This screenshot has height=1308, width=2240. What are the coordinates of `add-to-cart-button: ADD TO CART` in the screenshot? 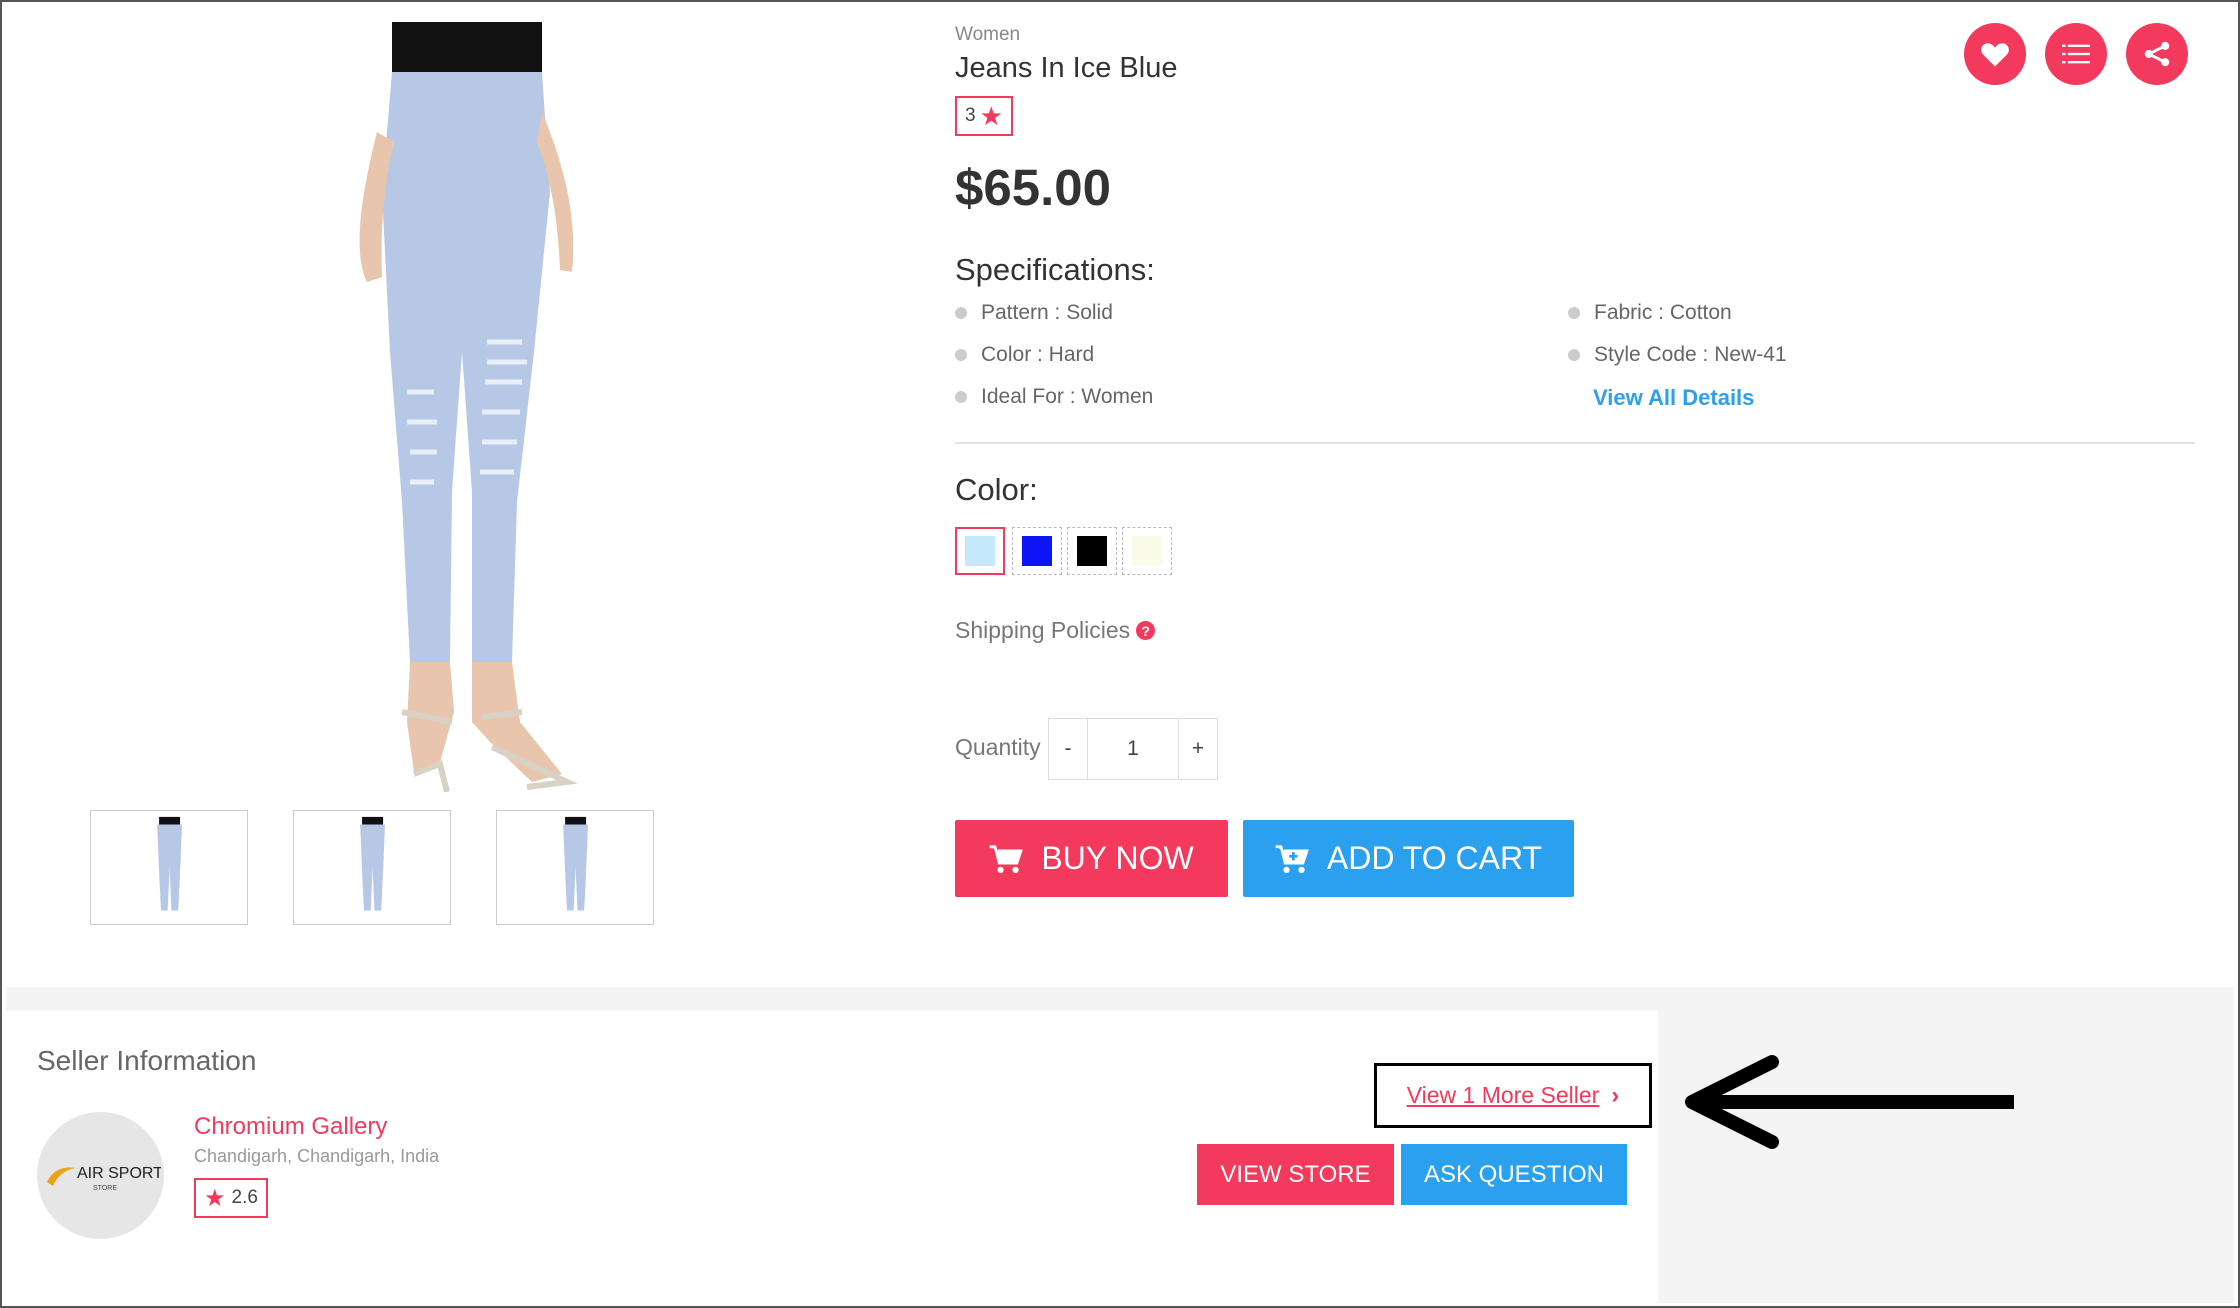 It's located at (1408, 858).